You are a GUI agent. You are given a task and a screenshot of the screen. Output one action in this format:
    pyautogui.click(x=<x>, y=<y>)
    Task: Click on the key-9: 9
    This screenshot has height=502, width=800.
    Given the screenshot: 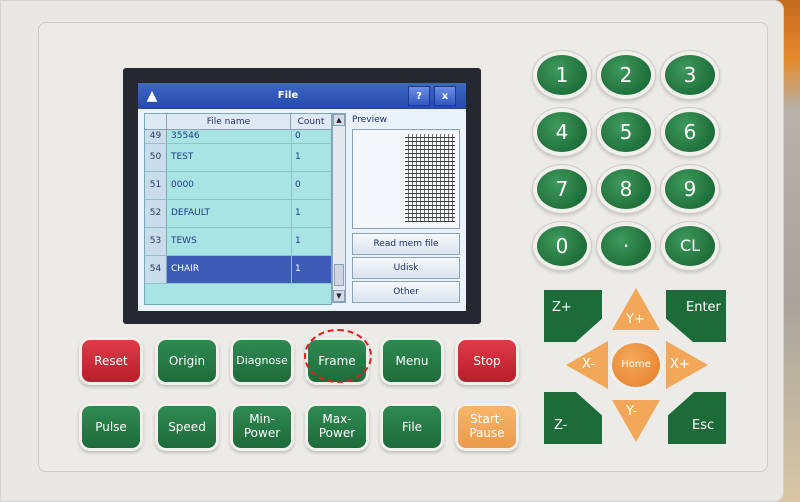 What is the action you would take?
    pyautogui.click(x=690, y=189)
    